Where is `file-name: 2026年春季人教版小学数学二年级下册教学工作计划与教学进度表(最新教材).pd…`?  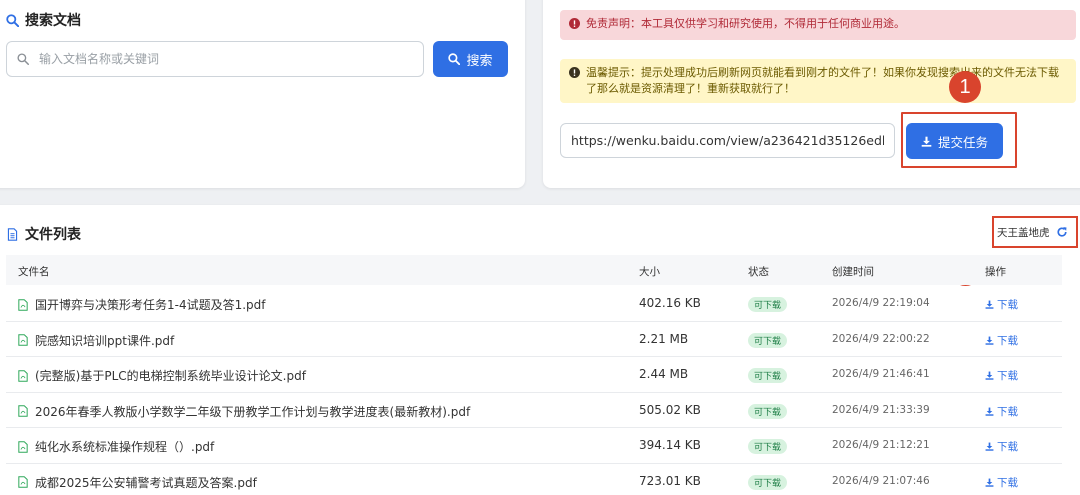 file-name: 2026年春季人教版小学数学二年级下册教学工作计划与教学进度表(最新教材).pd… is located at coordinates (252, 411).